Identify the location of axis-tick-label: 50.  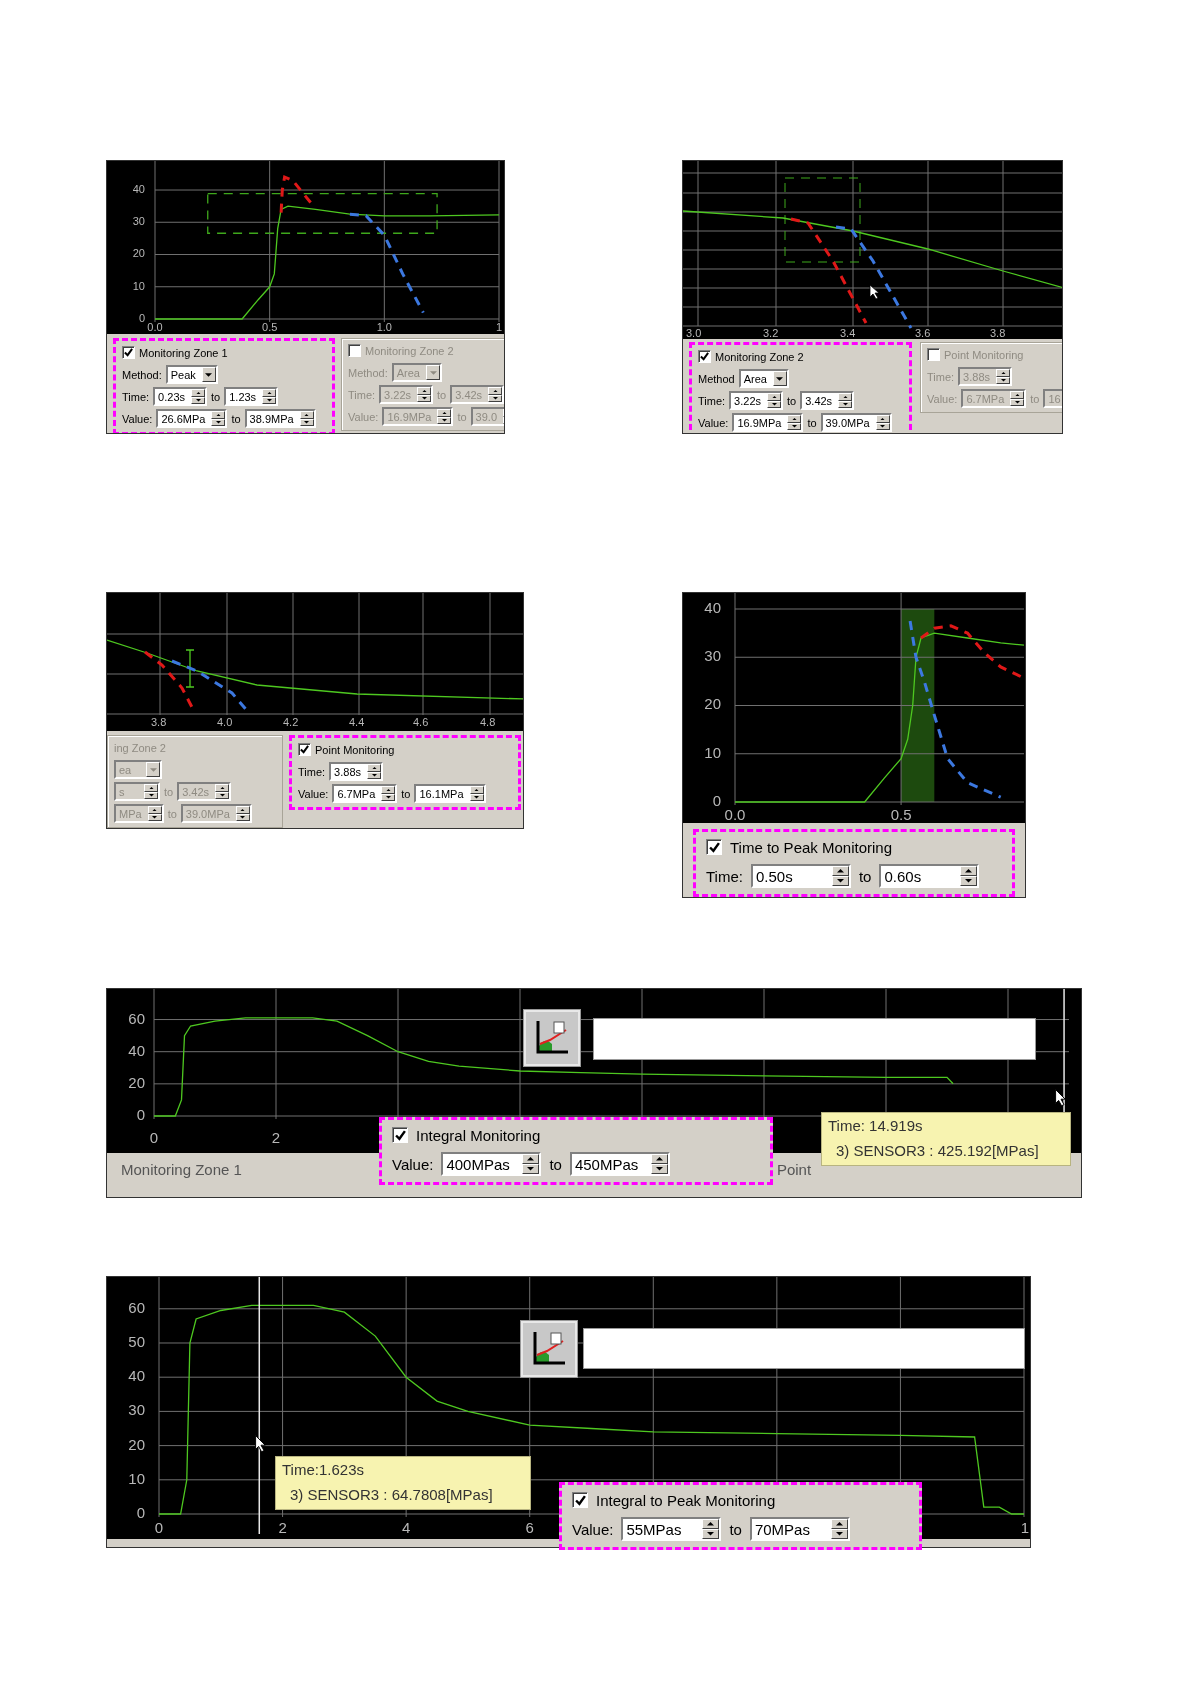
(136, 1341).